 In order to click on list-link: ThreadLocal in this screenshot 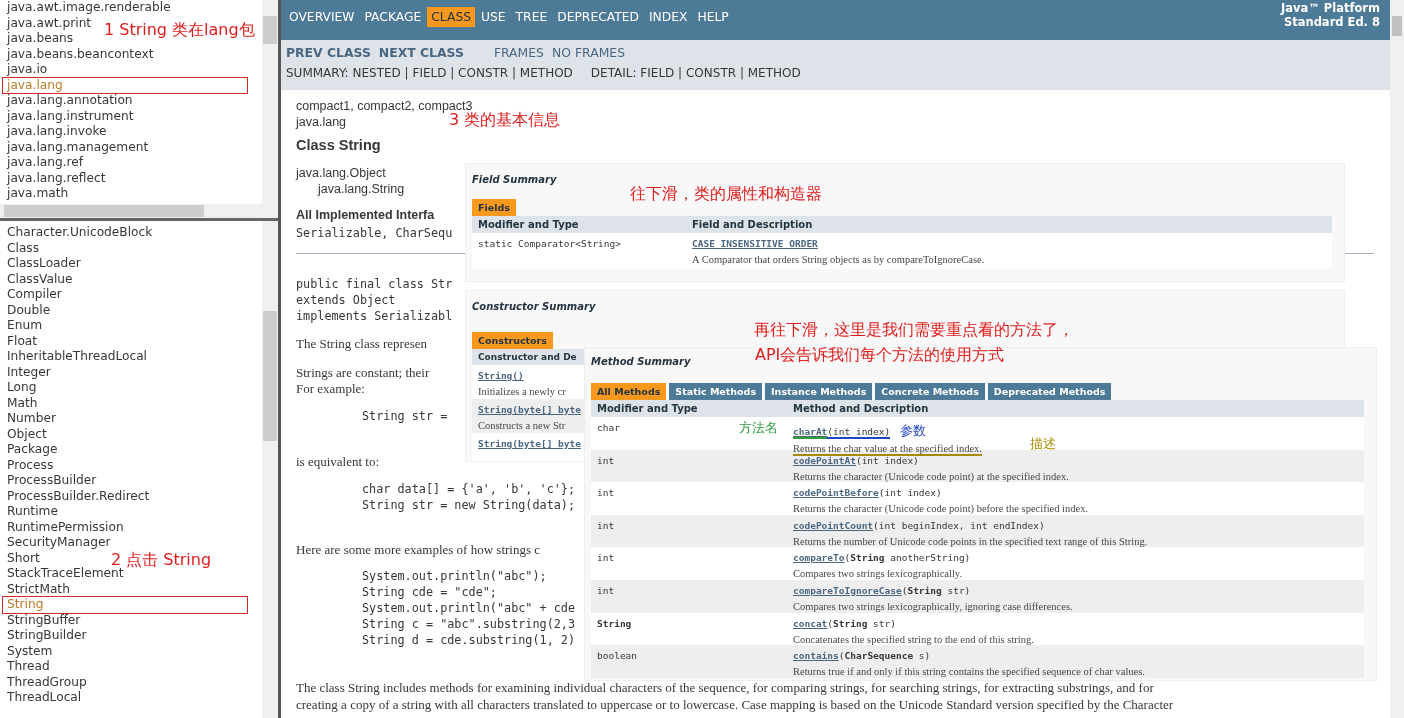, I will do `click(42, 698)`.